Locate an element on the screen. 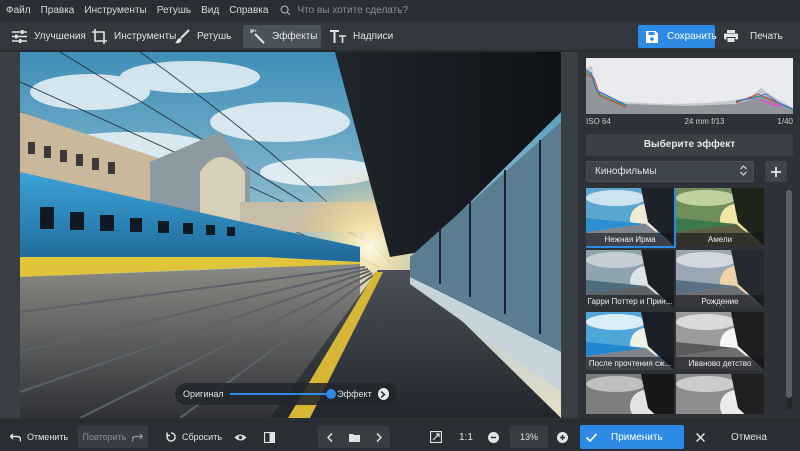 Image resolution: width=800 pixels, height=451 pixels. apply-button: Применить is located at coordinates (632, 437).